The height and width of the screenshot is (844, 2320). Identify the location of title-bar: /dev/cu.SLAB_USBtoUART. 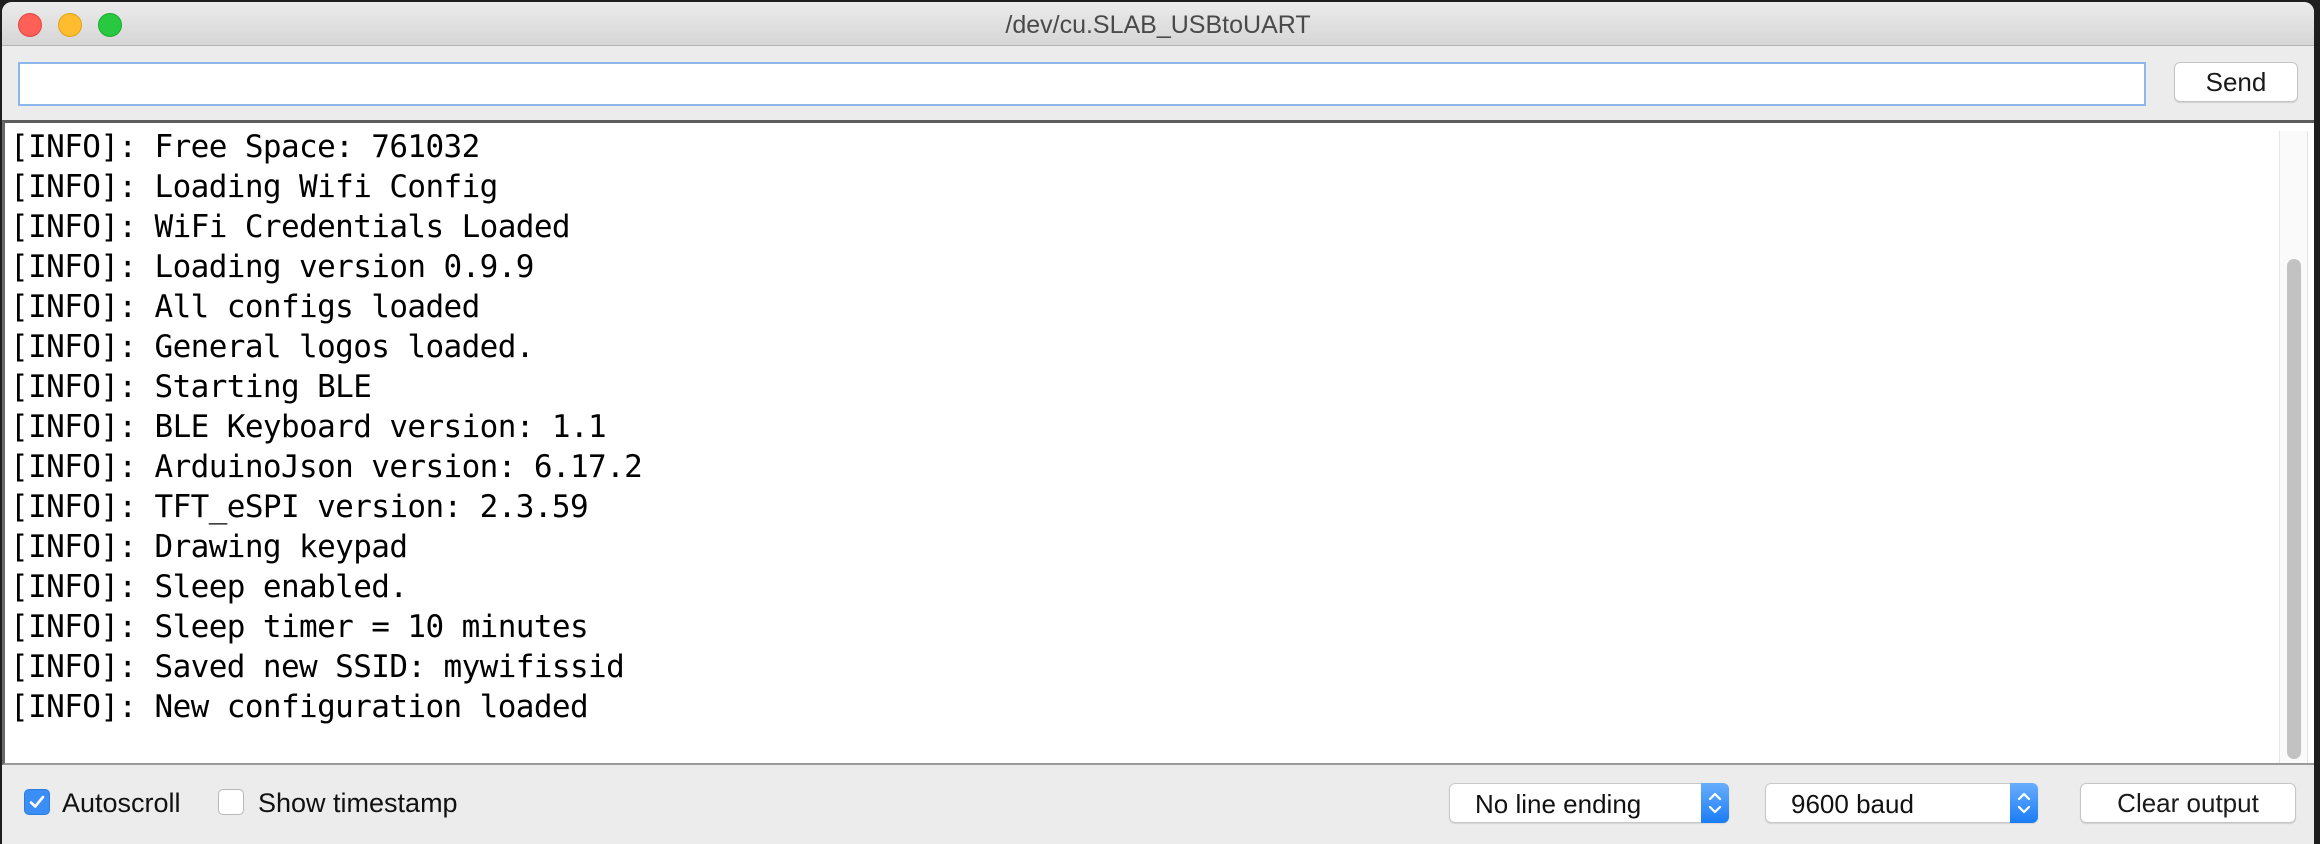
(1158, 24).